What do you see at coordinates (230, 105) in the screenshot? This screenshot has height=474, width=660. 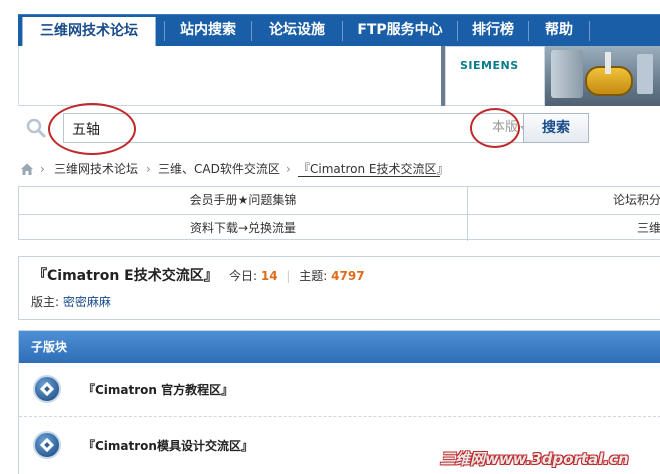 I see `header-divider` at bounding box center [230, 105].